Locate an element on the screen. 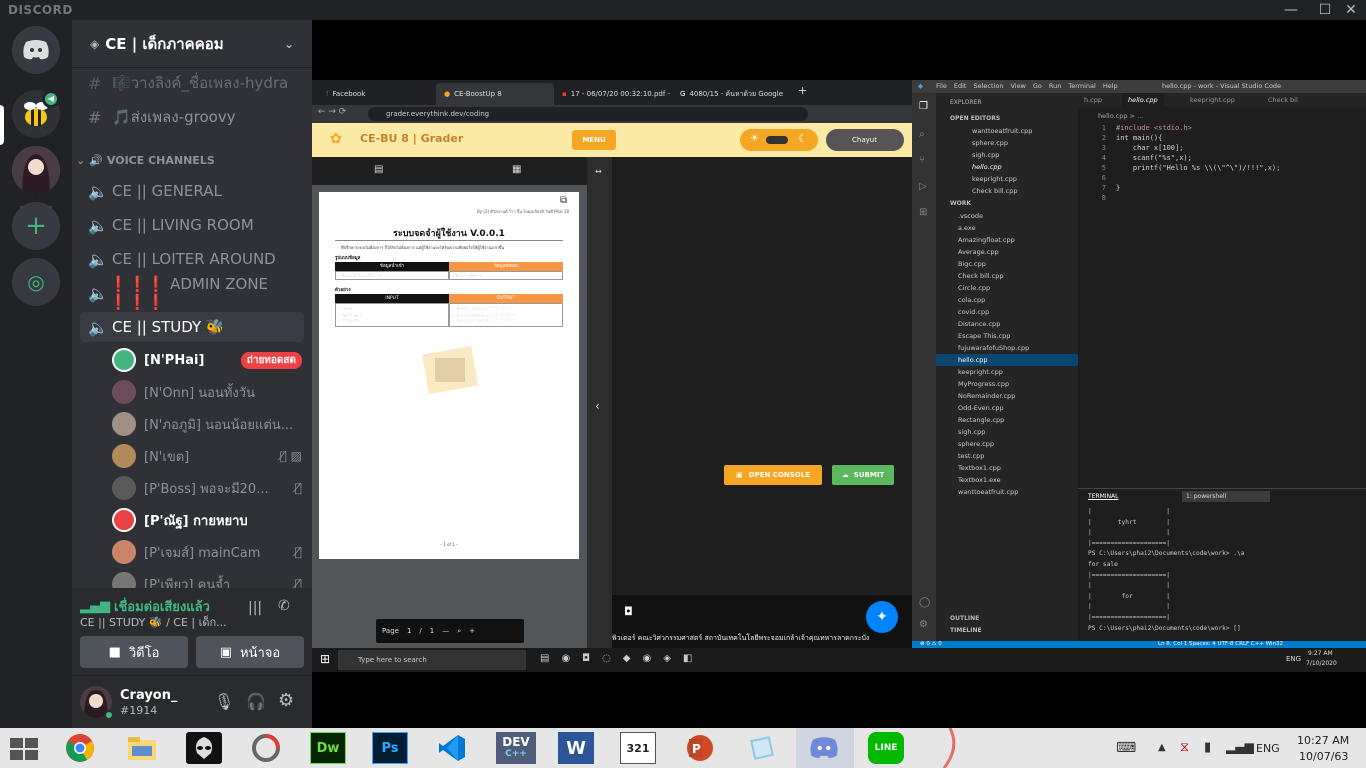 The width and height of the screenshot is (1366, 768). menu-file: File is located at coordinates (941, 86).